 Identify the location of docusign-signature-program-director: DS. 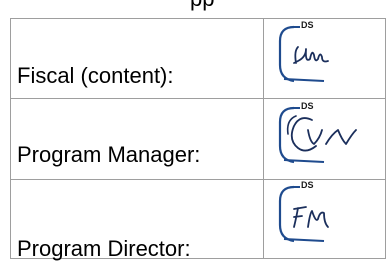
(329, 214).